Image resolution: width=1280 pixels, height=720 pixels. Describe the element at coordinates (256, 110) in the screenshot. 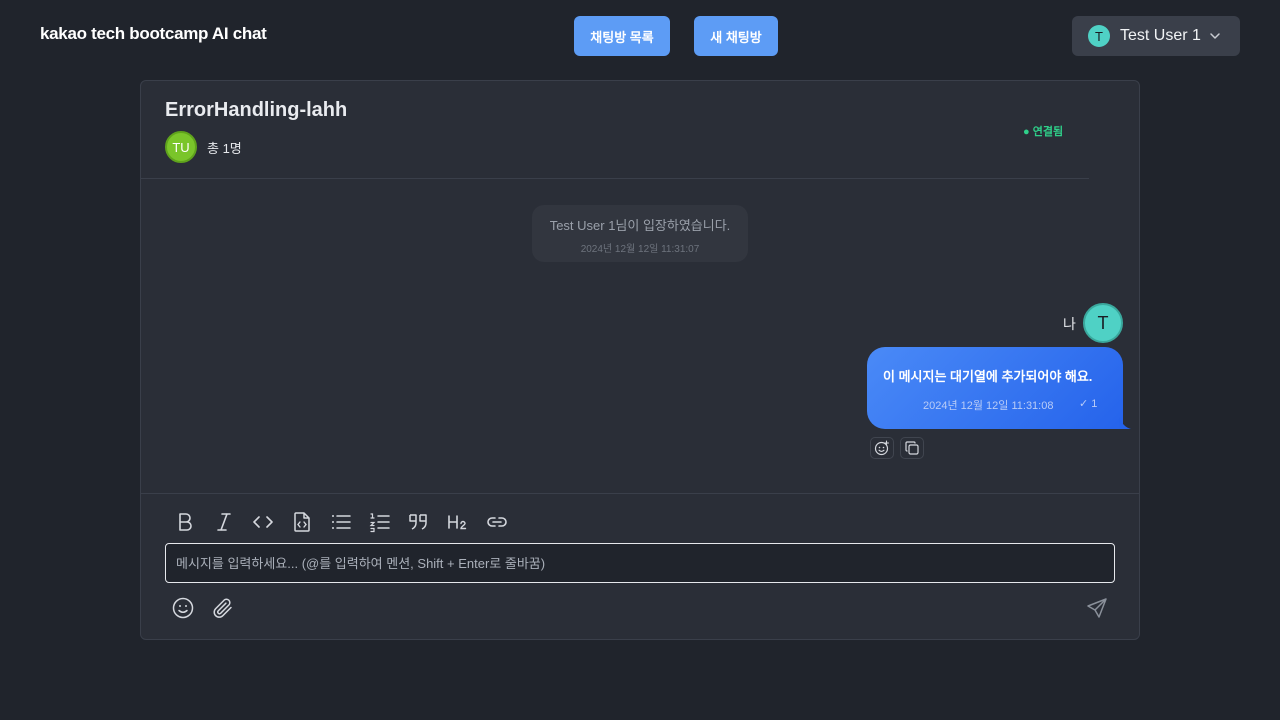

I see `room-title: ErrorHandling-lahh` at that location.